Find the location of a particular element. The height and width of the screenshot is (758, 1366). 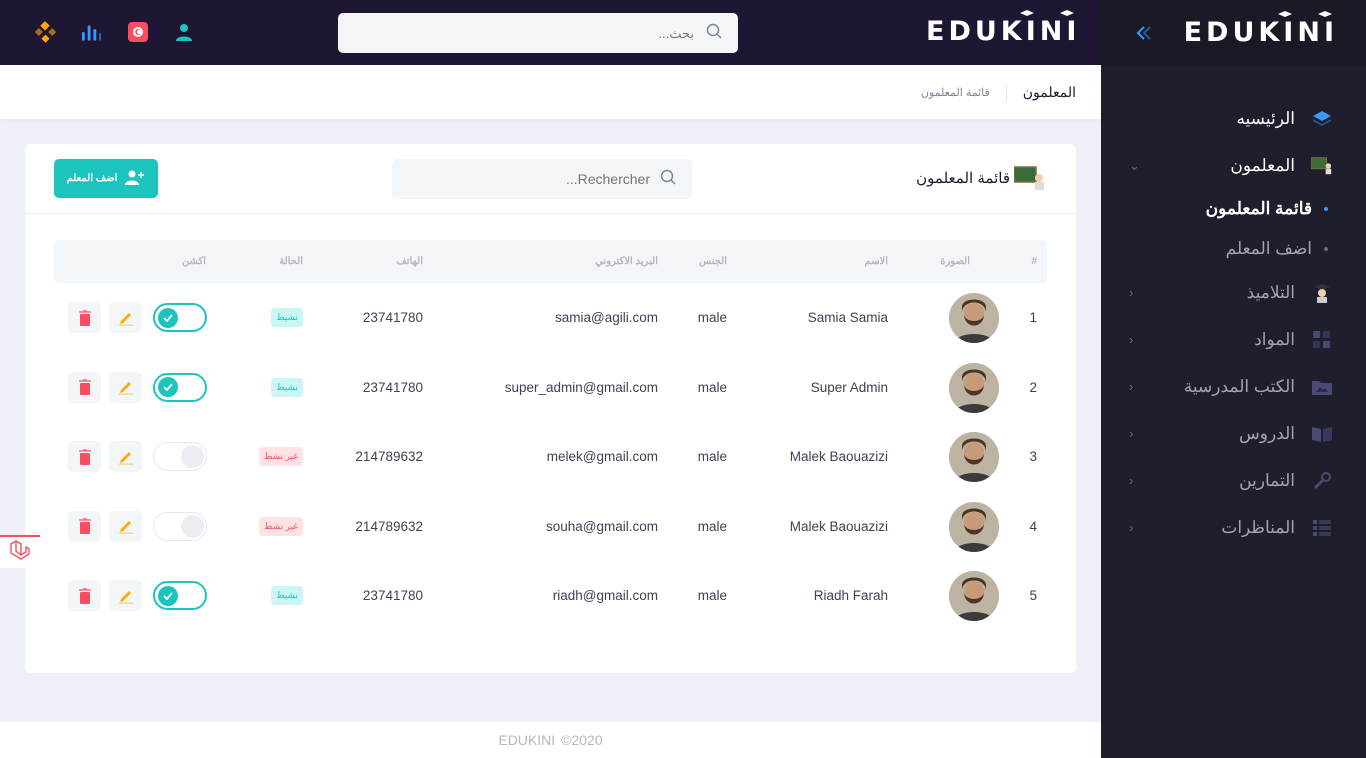

teacher-email: melek@gmail.com is located at coordinates (602, 456).